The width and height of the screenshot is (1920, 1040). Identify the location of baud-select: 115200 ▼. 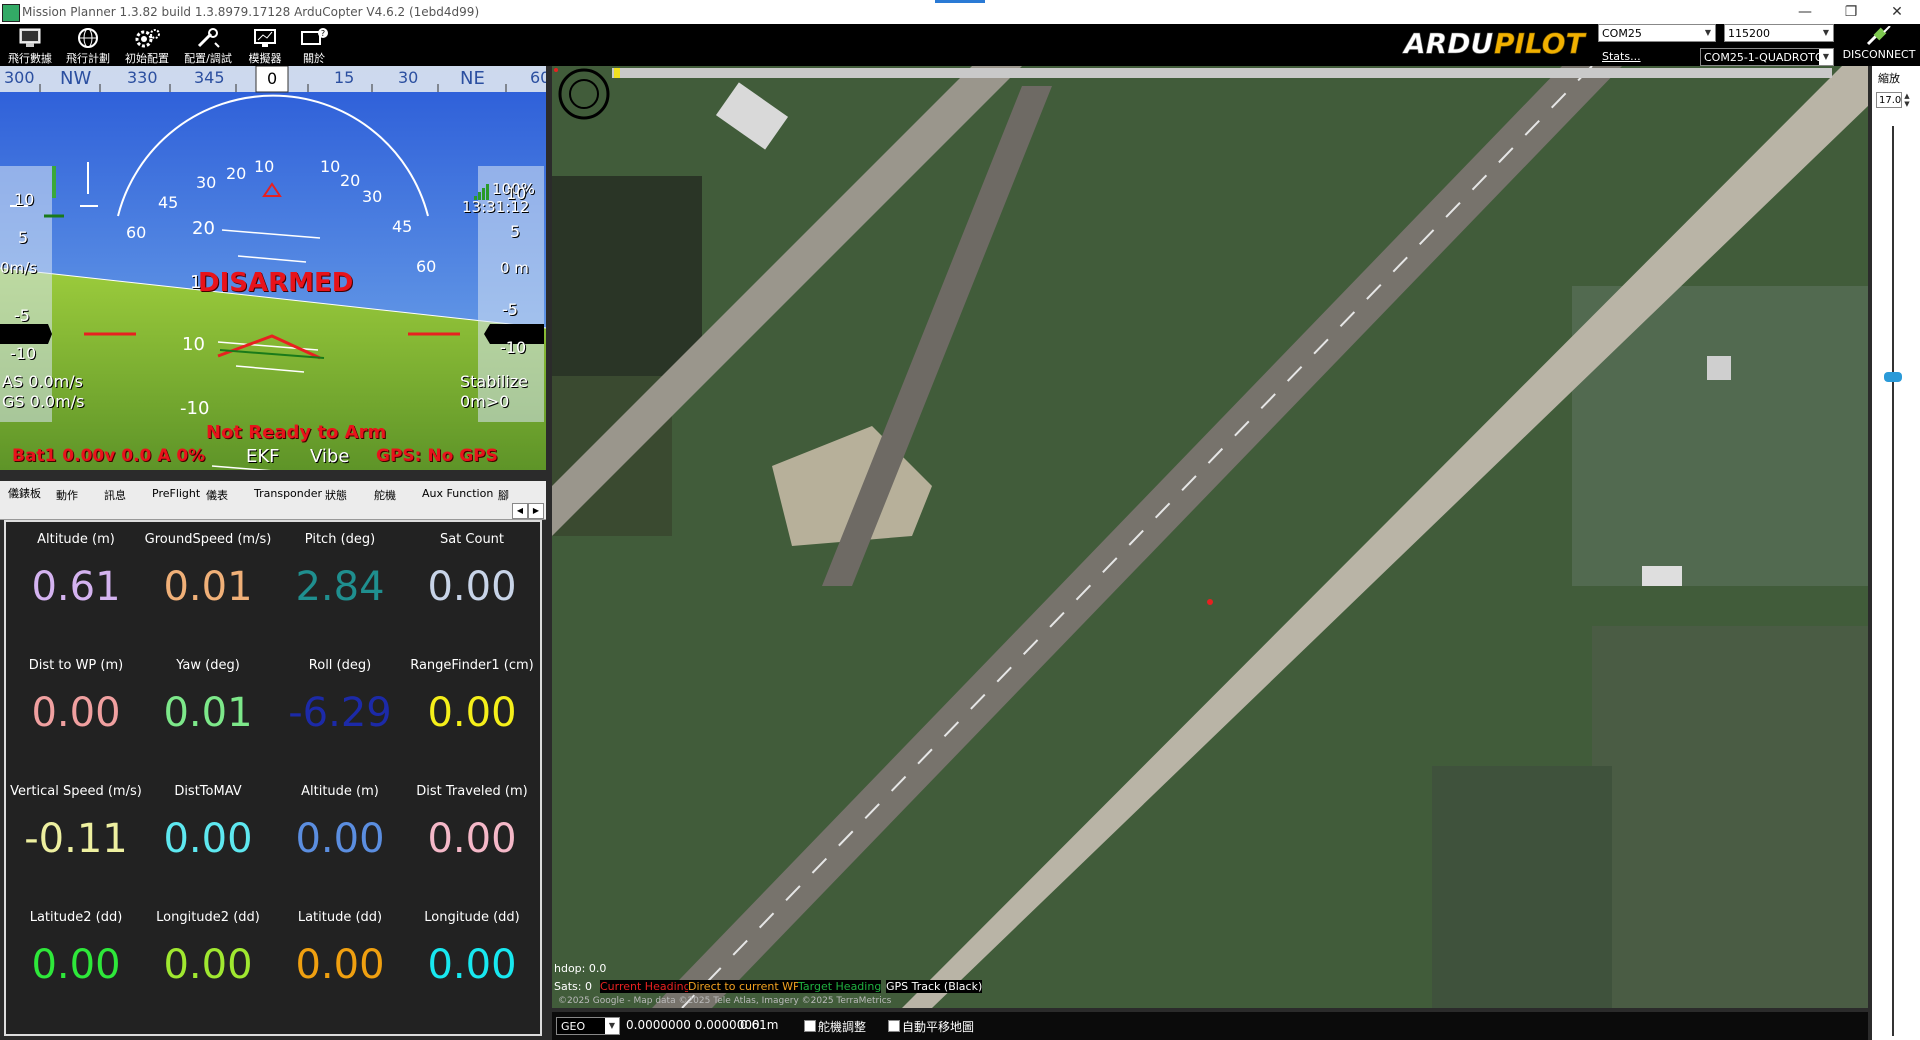
(1779, 33).